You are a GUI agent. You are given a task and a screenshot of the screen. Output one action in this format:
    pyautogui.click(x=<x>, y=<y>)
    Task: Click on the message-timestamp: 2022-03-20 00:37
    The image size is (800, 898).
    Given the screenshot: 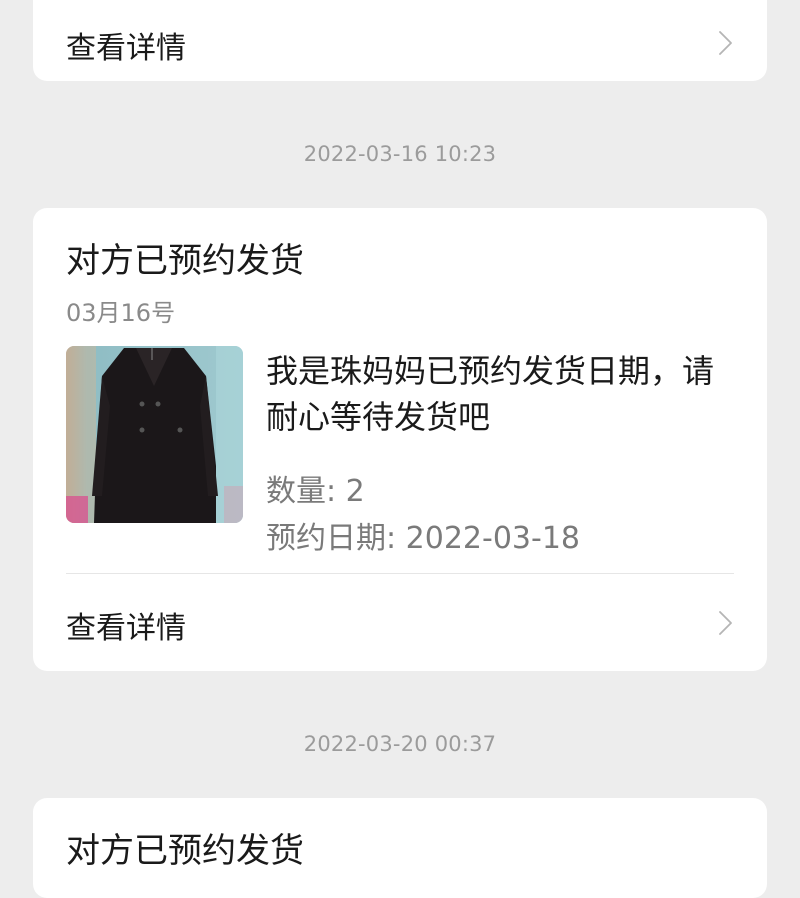 What is the action you would take?
    pyautogui.click(x=400, y=744)
    